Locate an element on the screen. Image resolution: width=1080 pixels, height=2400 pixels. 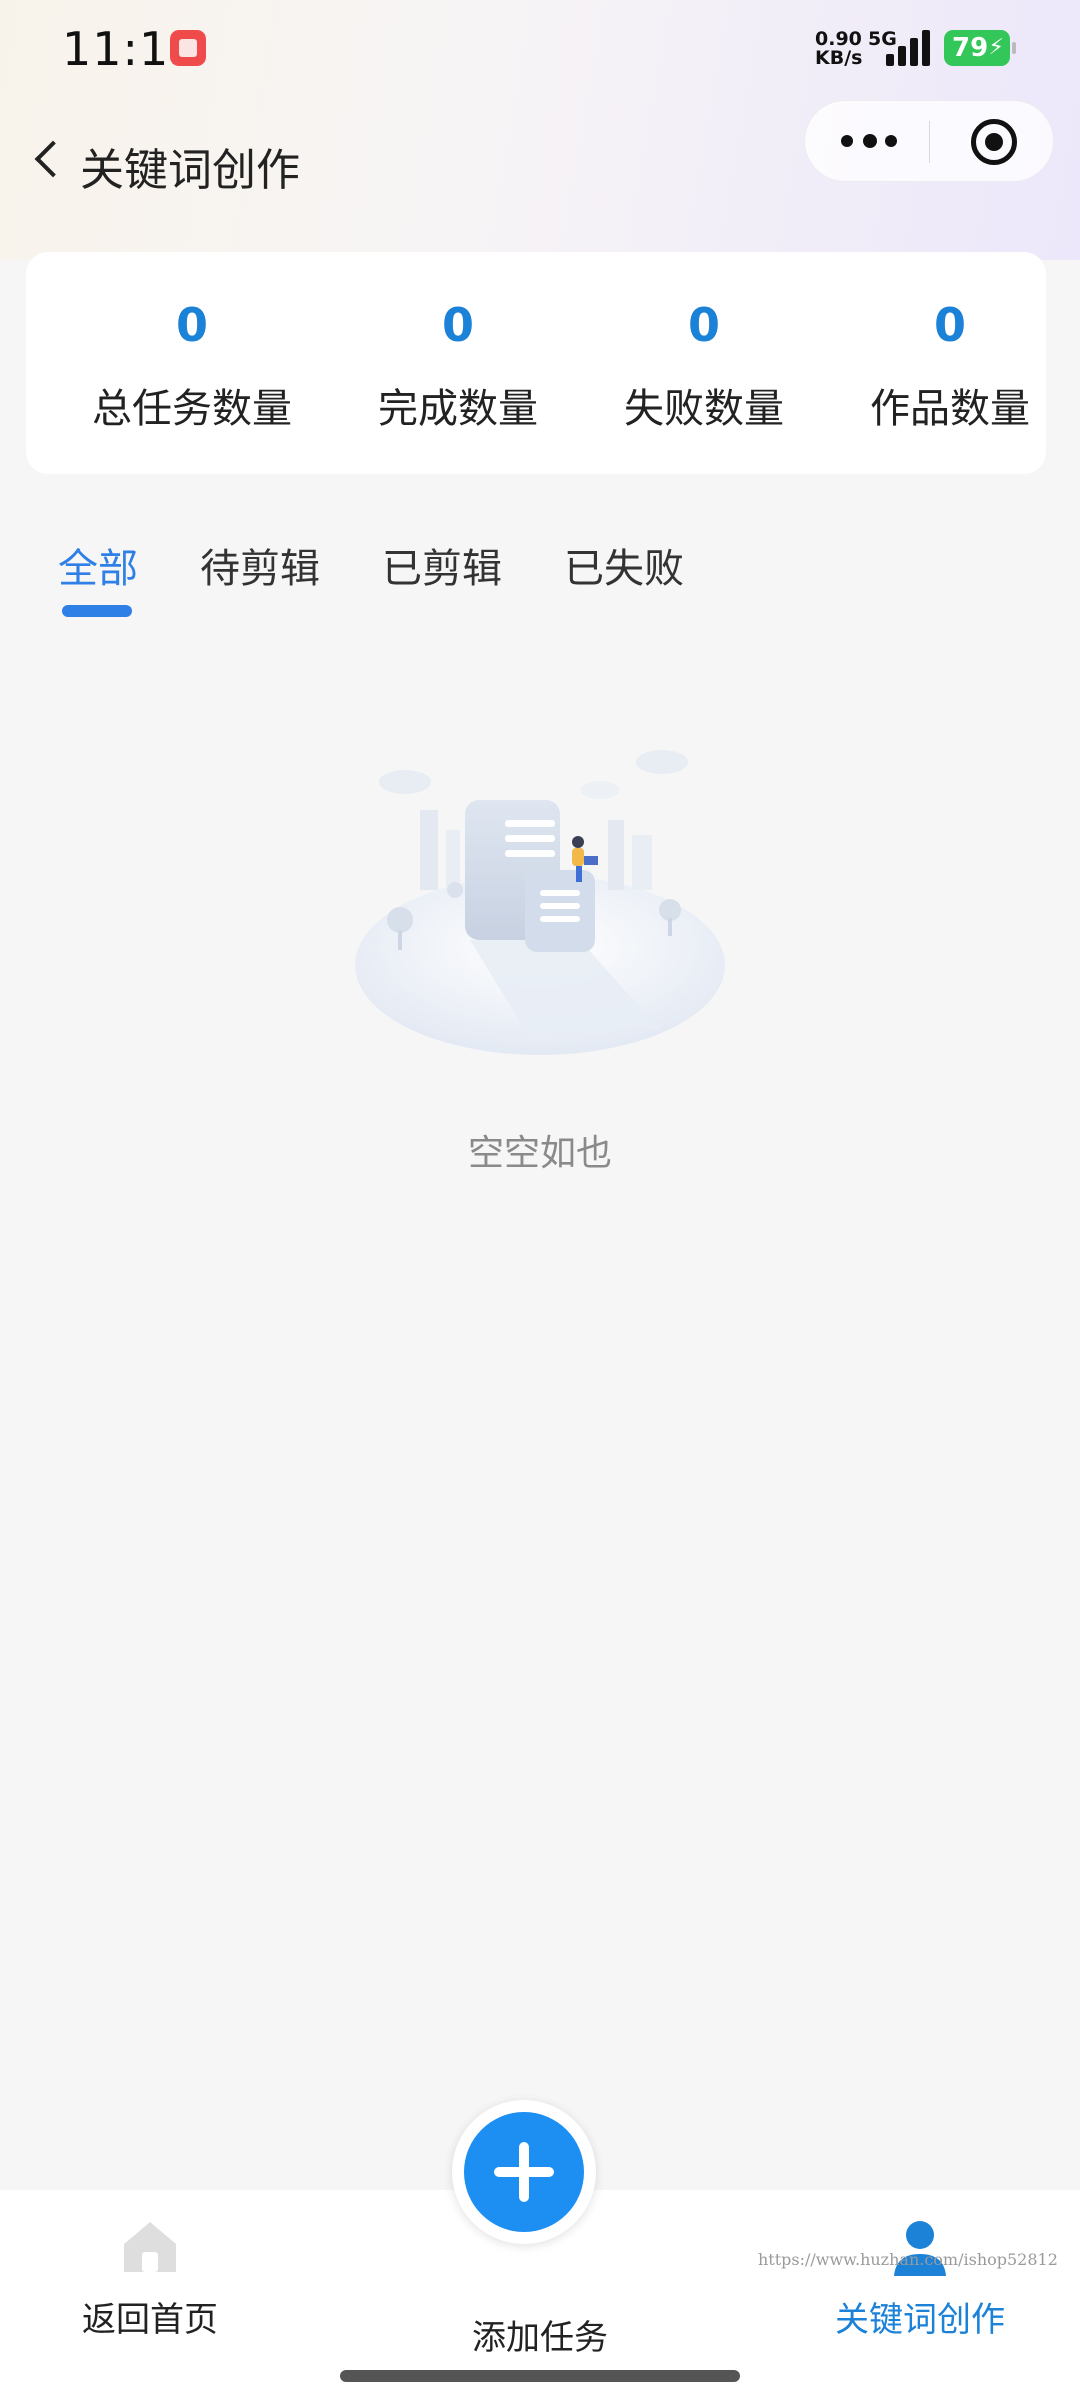
tab-keyword-label: 关键词创作 is located at coordinates (920, 2320).